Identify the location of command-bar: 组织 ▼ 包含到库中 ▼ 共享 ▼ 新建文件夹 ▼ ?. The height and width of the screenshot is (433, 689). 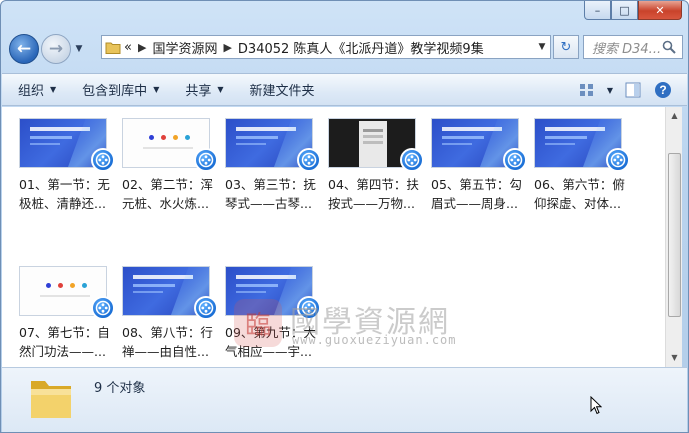
(344, 89).